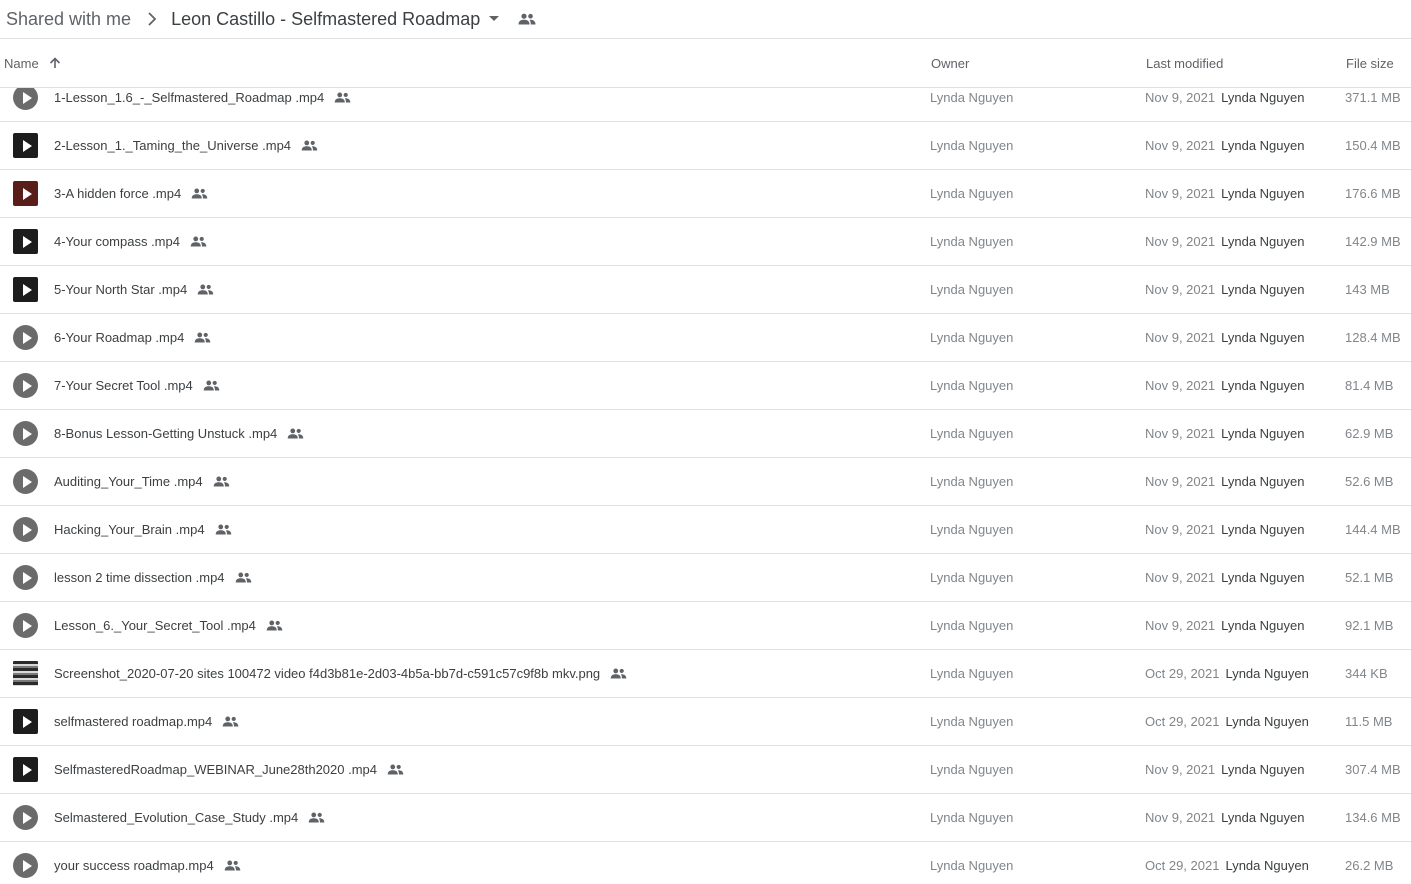 The height and width of the screenshot is (884, 1411). I want to click on file-name: 4-Your compass .mp4, so click(117, 241).